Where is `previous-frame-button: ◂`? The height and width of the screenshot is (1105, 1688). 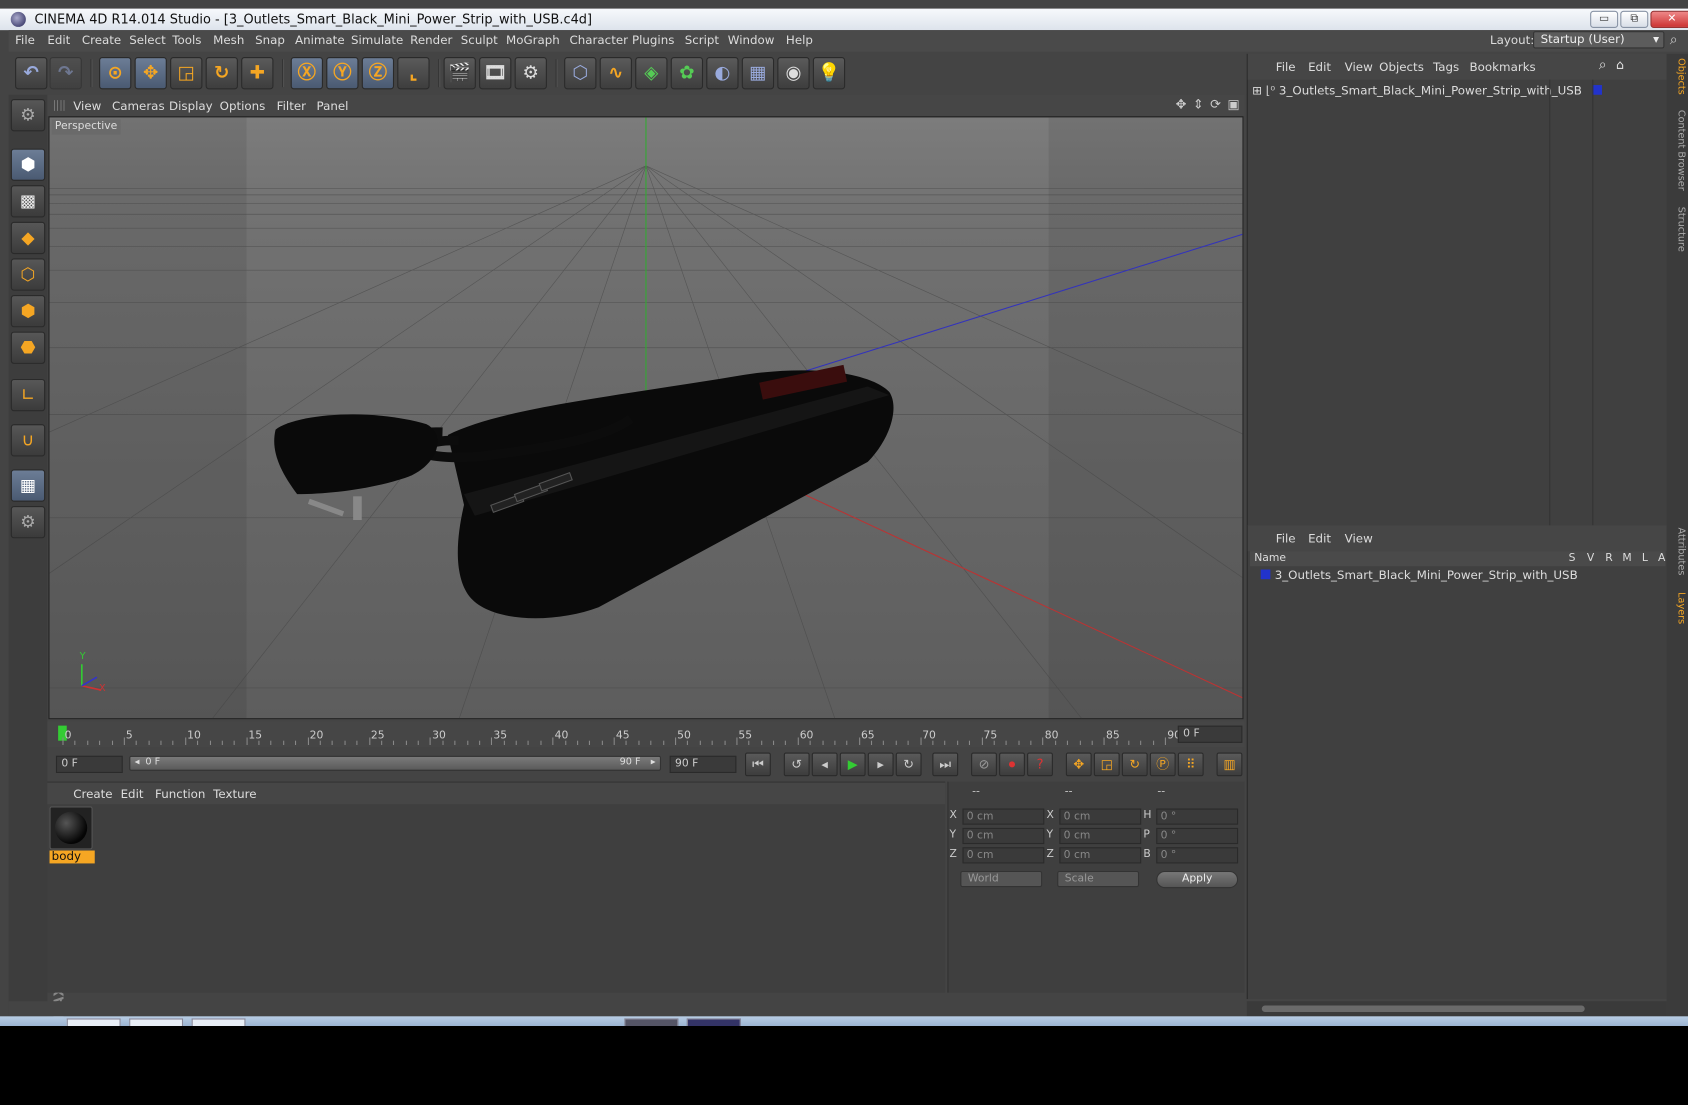
previous-frame-button: ◂ is located at coordinates (824, 764).